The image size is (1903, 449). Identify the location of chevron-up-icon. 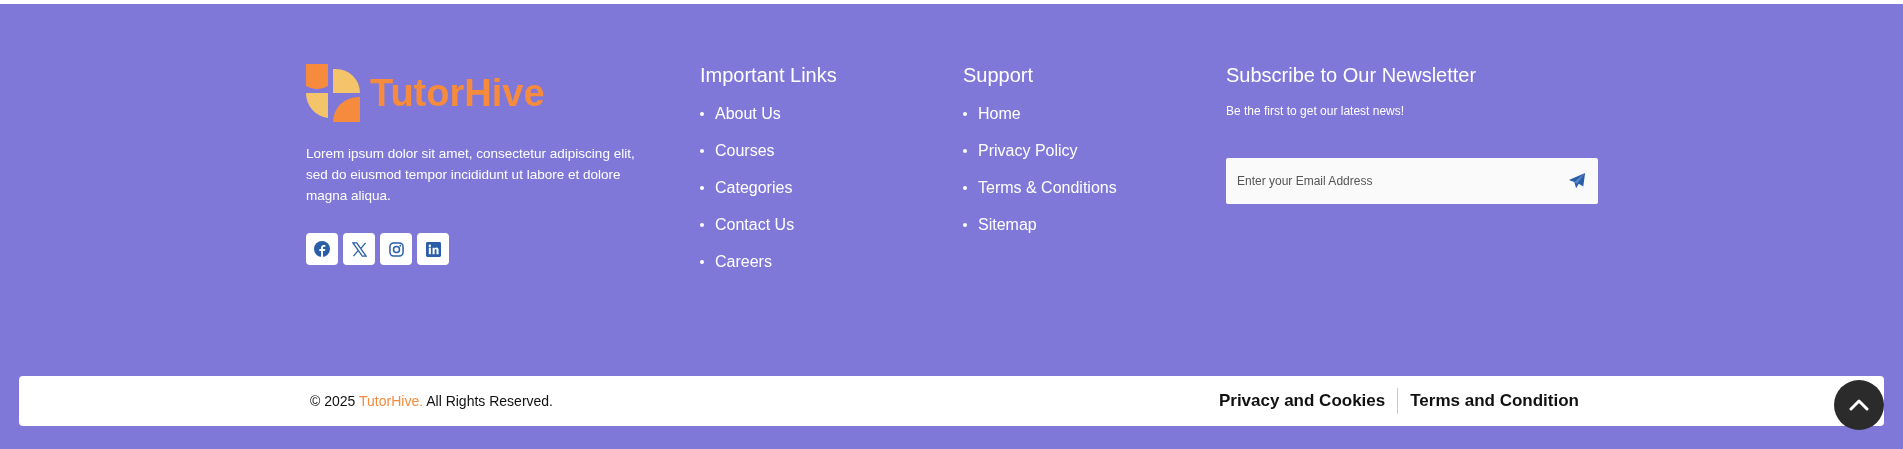
(1859, 405).